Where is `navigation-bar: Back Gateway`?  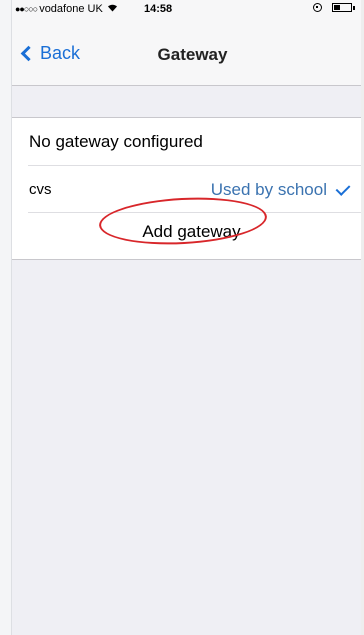
navigation-bar: Back Gateway is located at coordinates (186, 53).